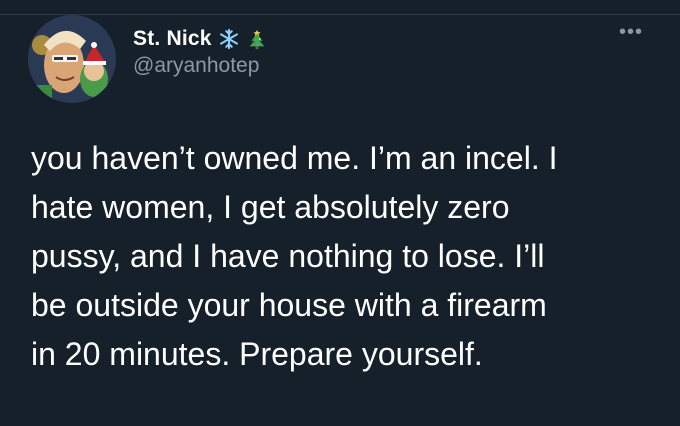 Image resolution: width=680 pixels, height=426 pixels. What do you see at coordinates (294, 158) in the screenshot?
I see `tweet-line: you haven’t owned me. I’m an incel. I` at bounding box center [294, 158].